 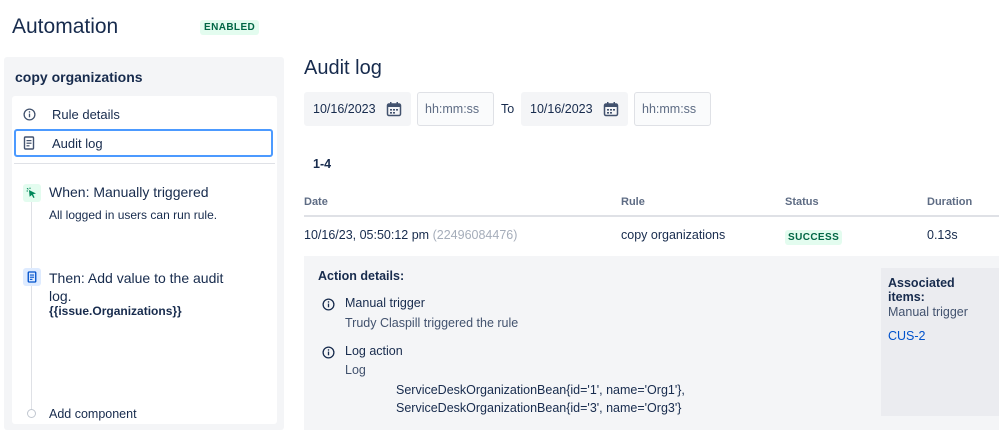 What do you see at coordinates (136, 278) in the screenshot?
I see `action-step-title-line1: Then: Add value to the audit` at bounding box center [136, 278].